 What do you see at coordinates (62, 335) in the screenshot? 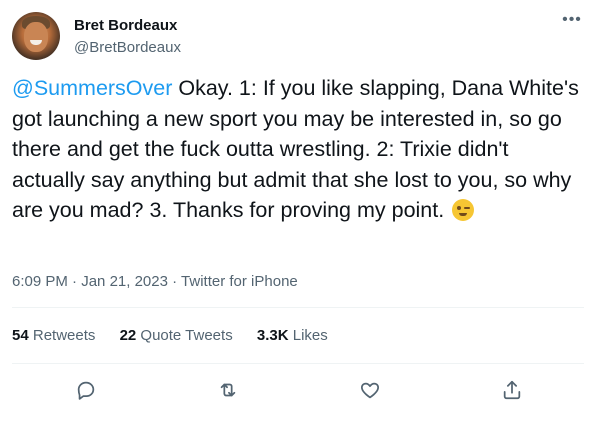
I see `retweets-label: Retweets` at bounding box center [62, 335].